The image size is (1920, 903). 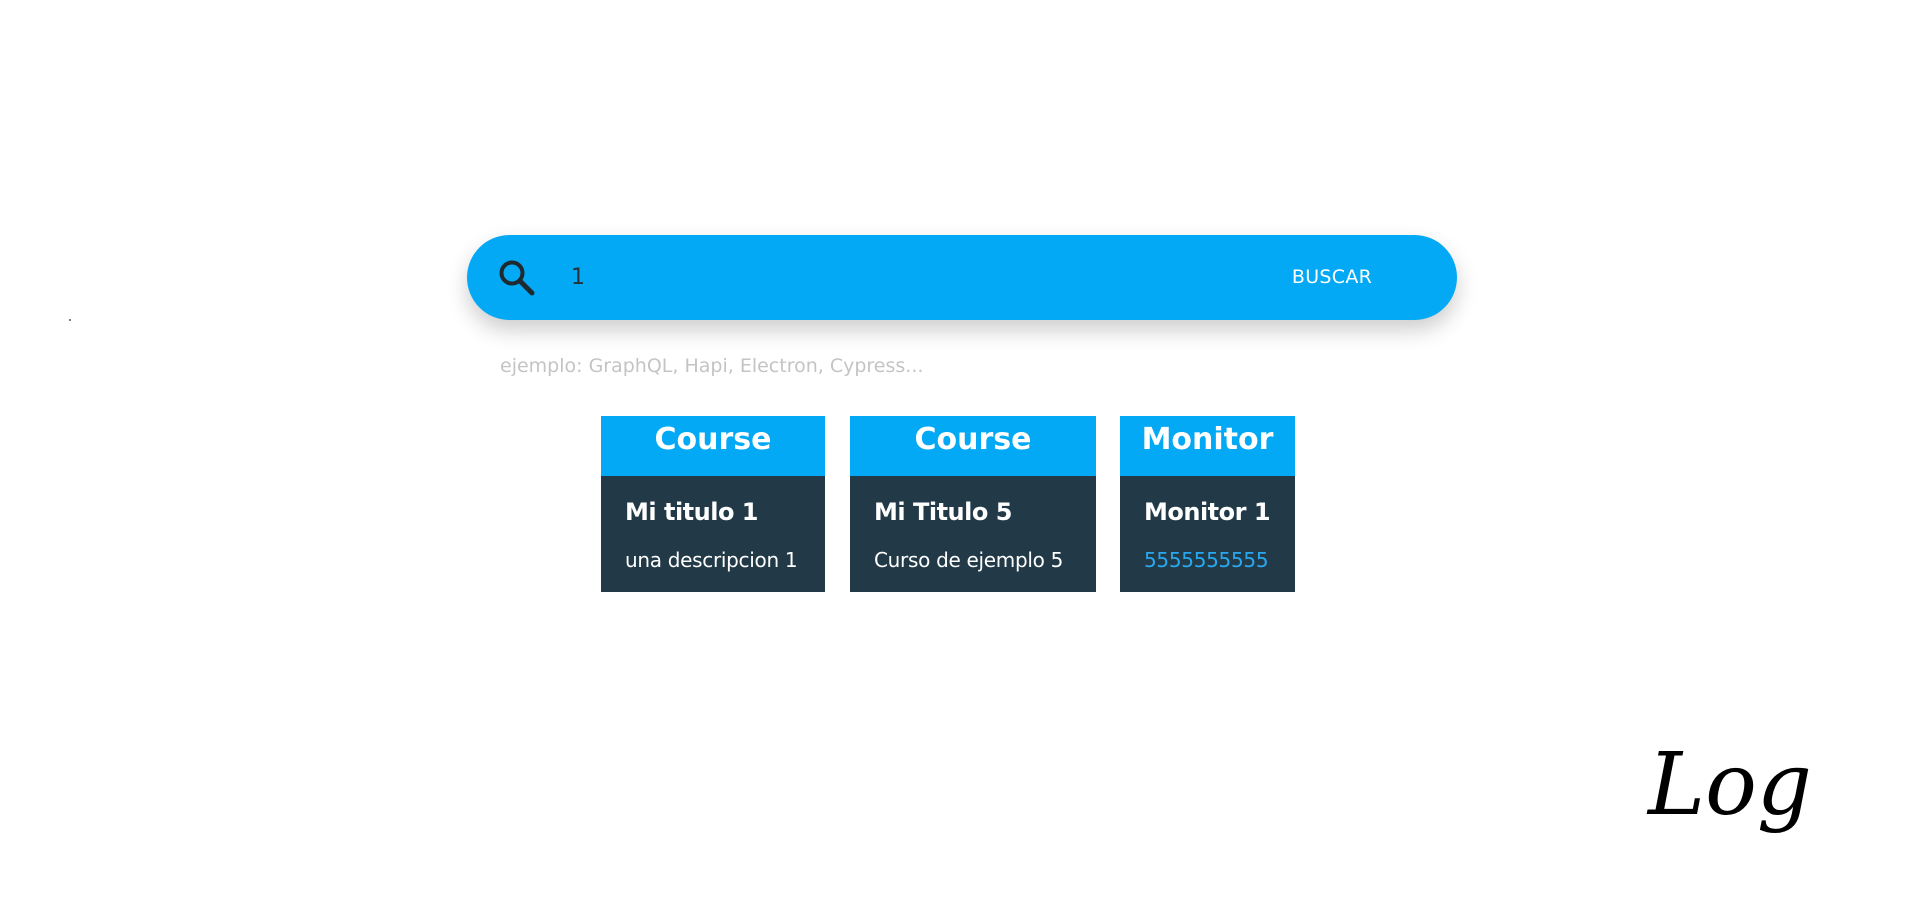 What do you see at coordinates (871, 277) in the screenshot?
I see `search-input` at bounding box center [871, 277].